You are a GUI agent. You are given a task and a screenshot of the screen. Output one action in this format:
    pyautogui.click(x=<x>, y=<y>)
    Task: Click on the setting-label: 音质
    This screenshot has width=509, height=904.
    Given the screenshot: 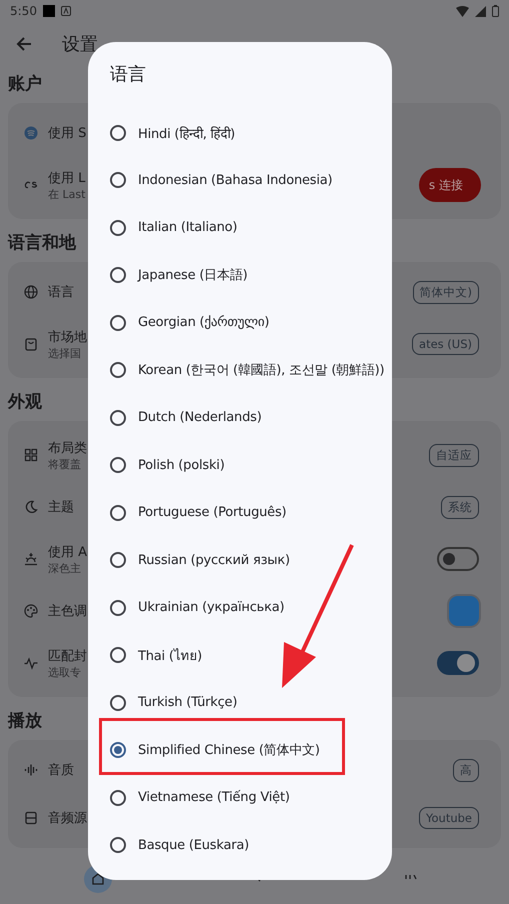 What is the action you would take?
    pyautogui.click(x=61, y=770)
    